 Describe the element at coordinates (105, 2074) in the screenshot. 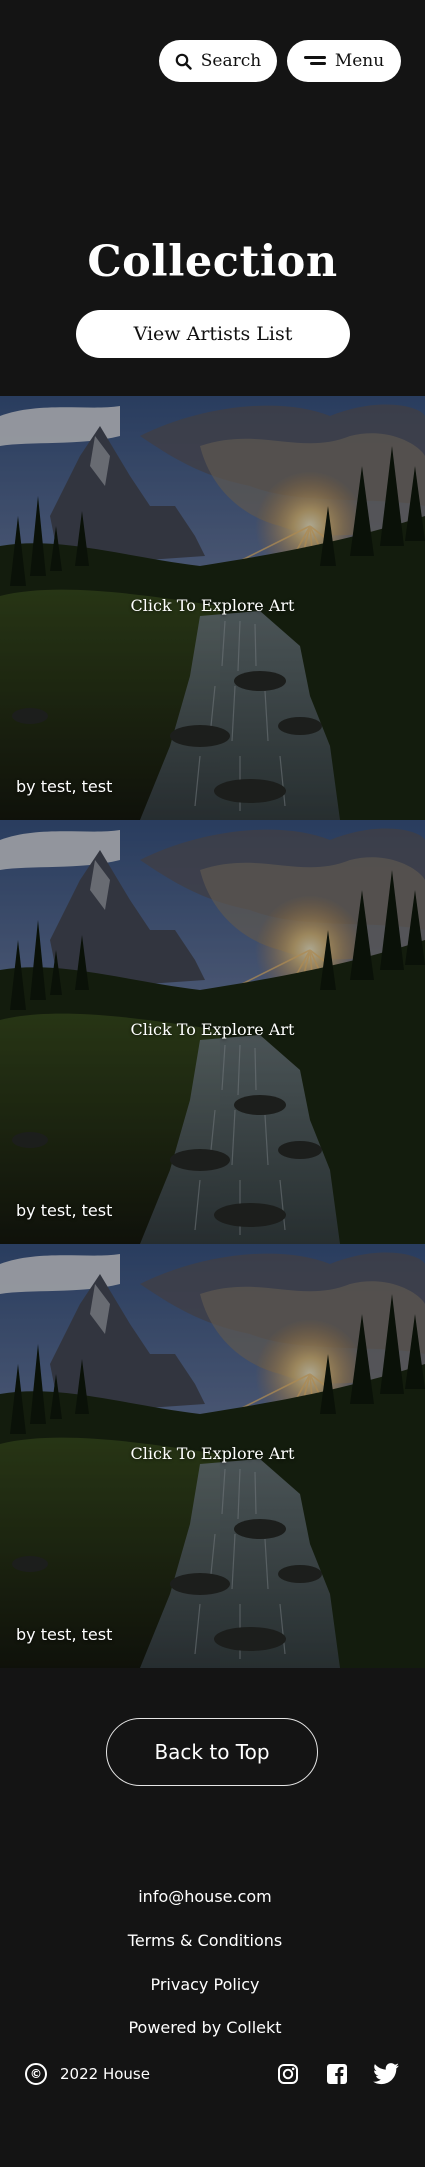

I see `copyright-text: 2022 House` at that location.